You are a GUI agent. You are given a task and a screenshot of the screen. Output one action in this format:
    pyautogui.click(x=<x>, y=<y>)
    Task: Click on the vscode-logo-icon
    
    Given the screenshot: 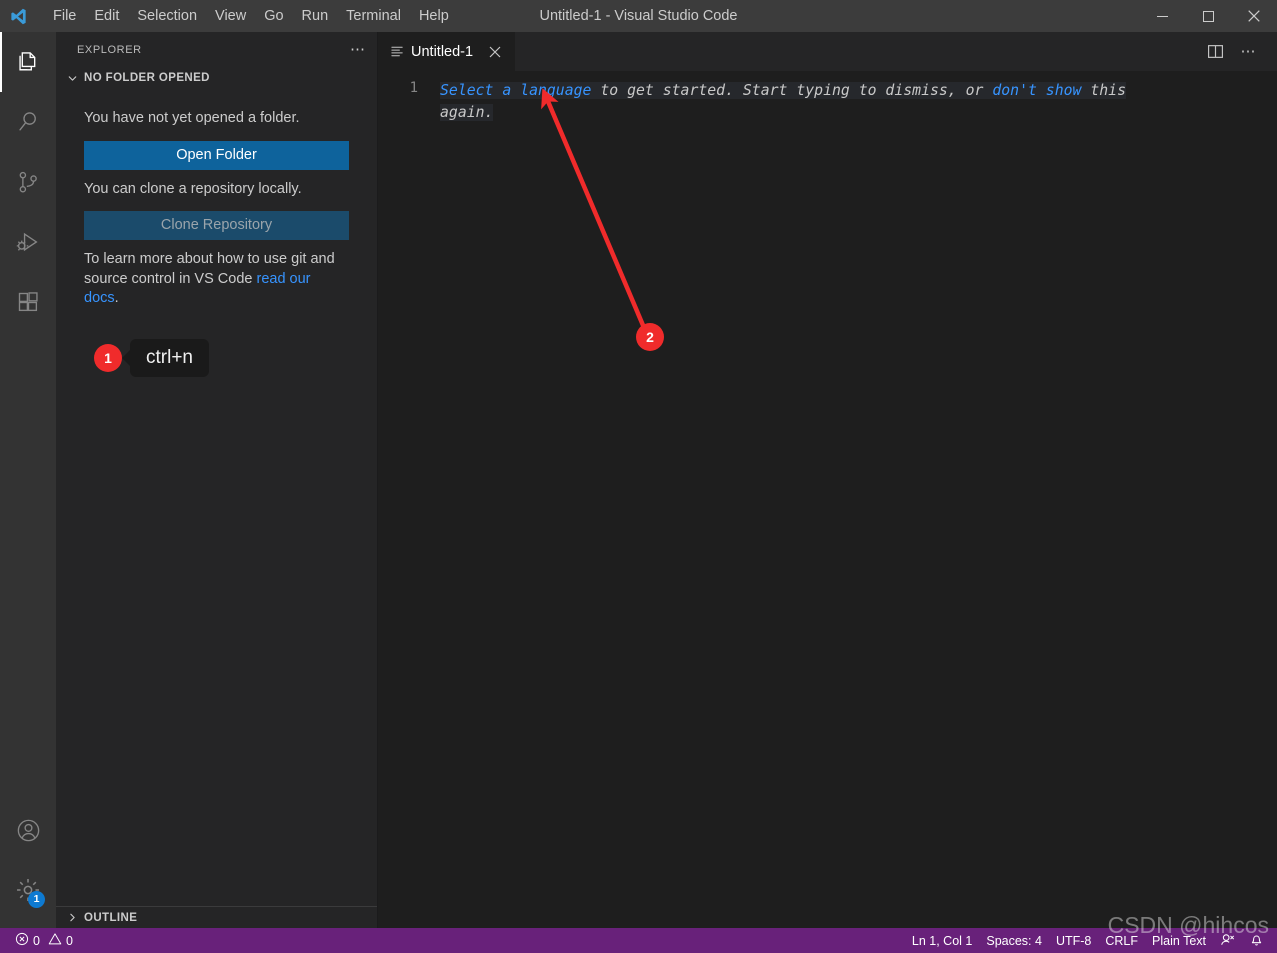 What is the action you would take?
    pyautogui.click(x=18, y=16)
    